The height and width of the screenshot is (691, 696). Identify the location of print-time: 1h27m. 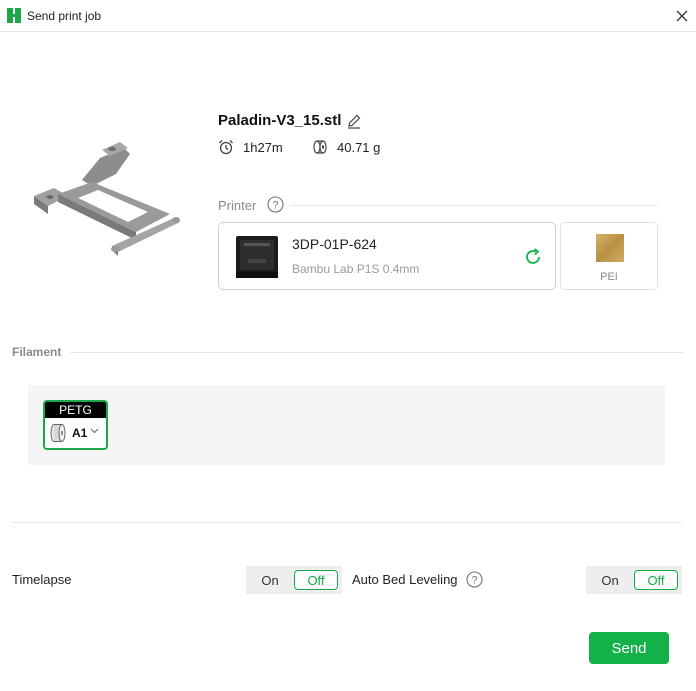
(263, 147).